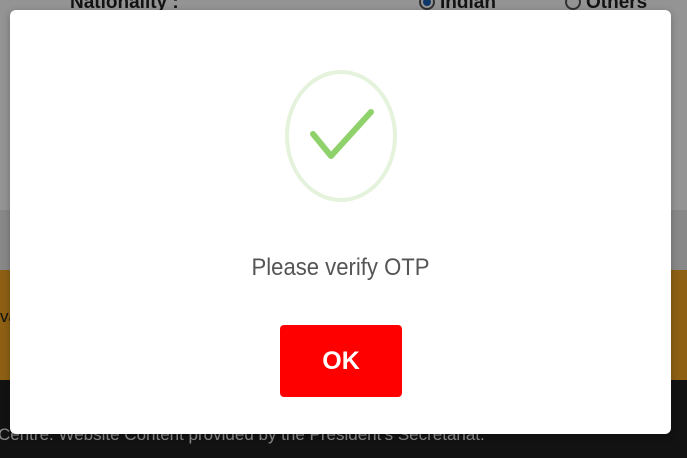 The width and height of the screenshot is (687, 458). I want to click on modal-message: Please verify OTP, so click(340, 267).